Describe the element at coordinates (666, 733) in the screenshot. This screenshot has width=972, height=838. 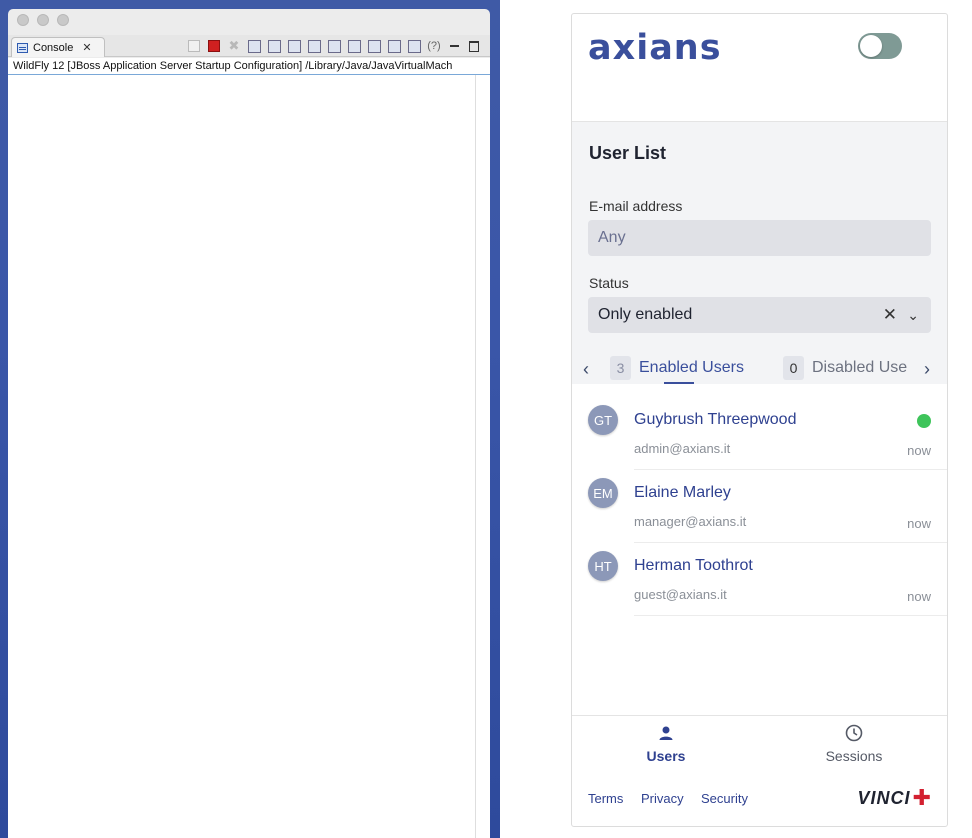
I see `user-icon` at that location.